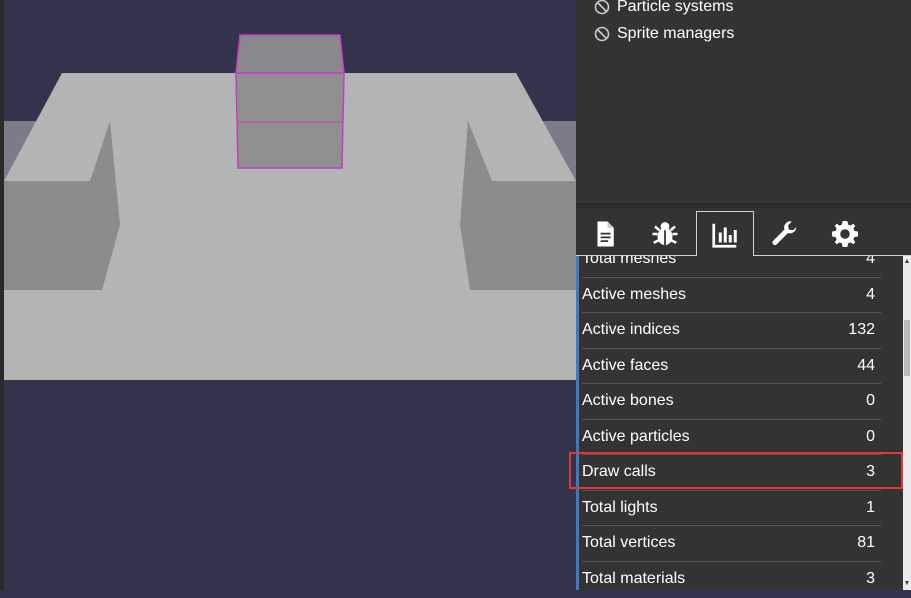 The image size is (911, 598). I want to click on stat-row: Active faces 44, so click(731, 366).